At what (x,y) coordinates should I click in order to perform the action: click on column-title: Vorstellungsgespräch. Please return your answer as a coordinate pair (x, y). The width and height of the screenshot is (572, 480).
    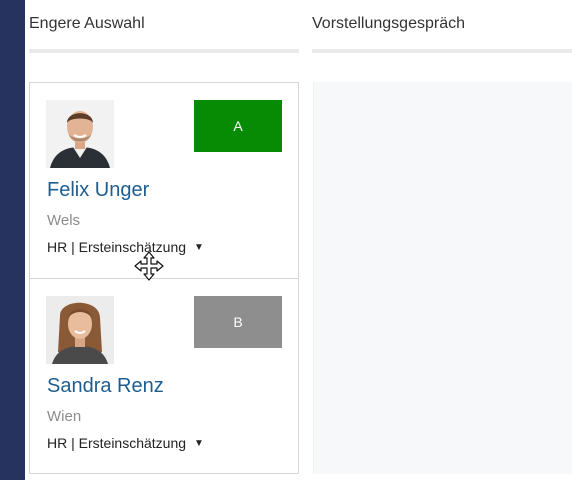
    Looking at the image, I should click on (388, 23).